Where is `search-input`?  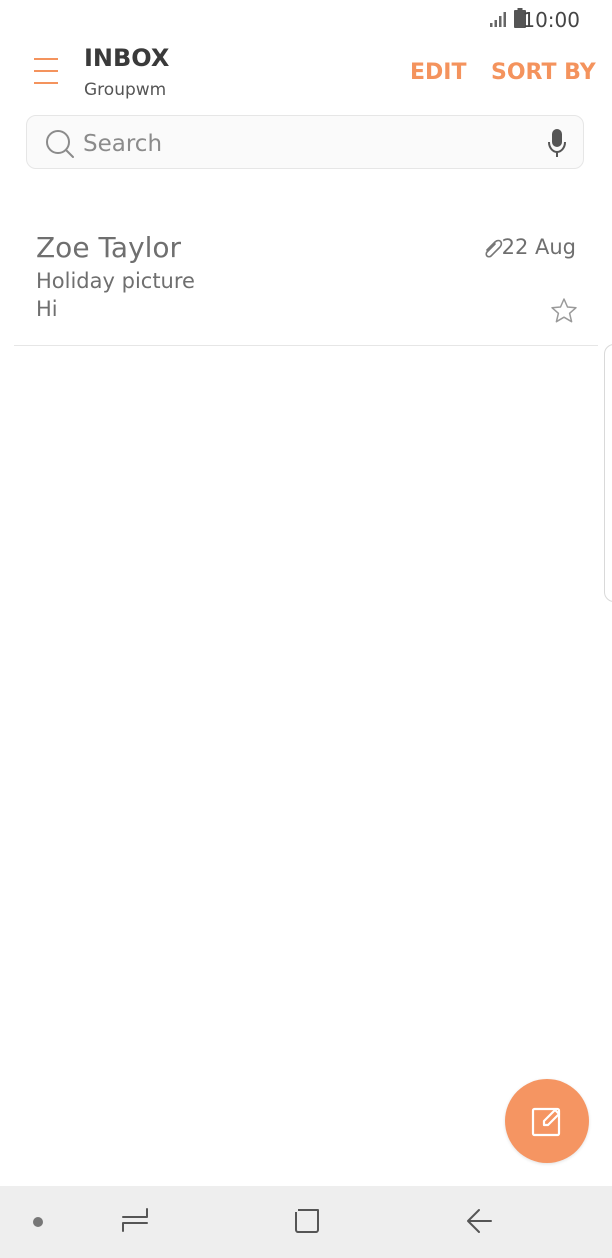 search-input is located at coordinates (303, 144).